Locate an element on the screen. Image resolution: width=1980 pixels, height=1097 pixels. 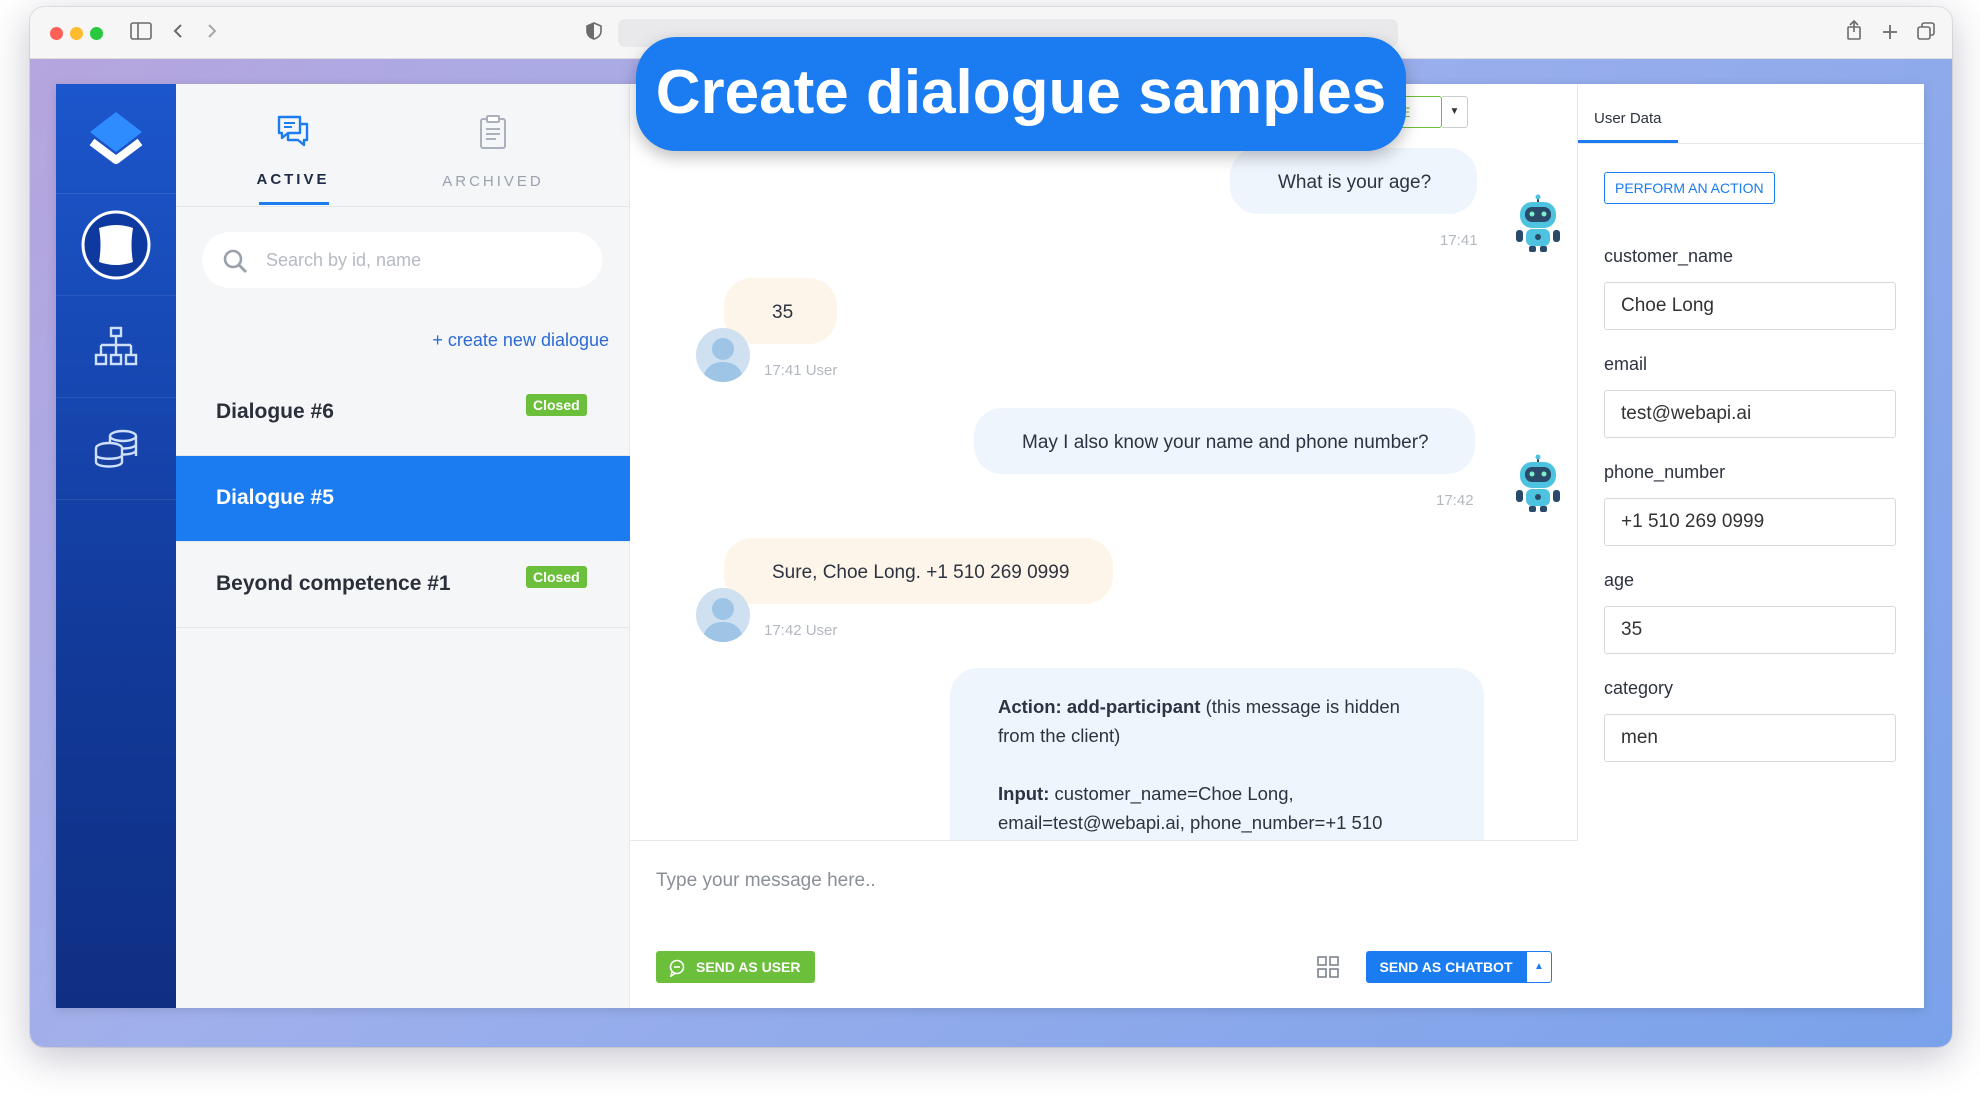
dialogue-title: Dialogue #6 is located at coordinates (275, 411).